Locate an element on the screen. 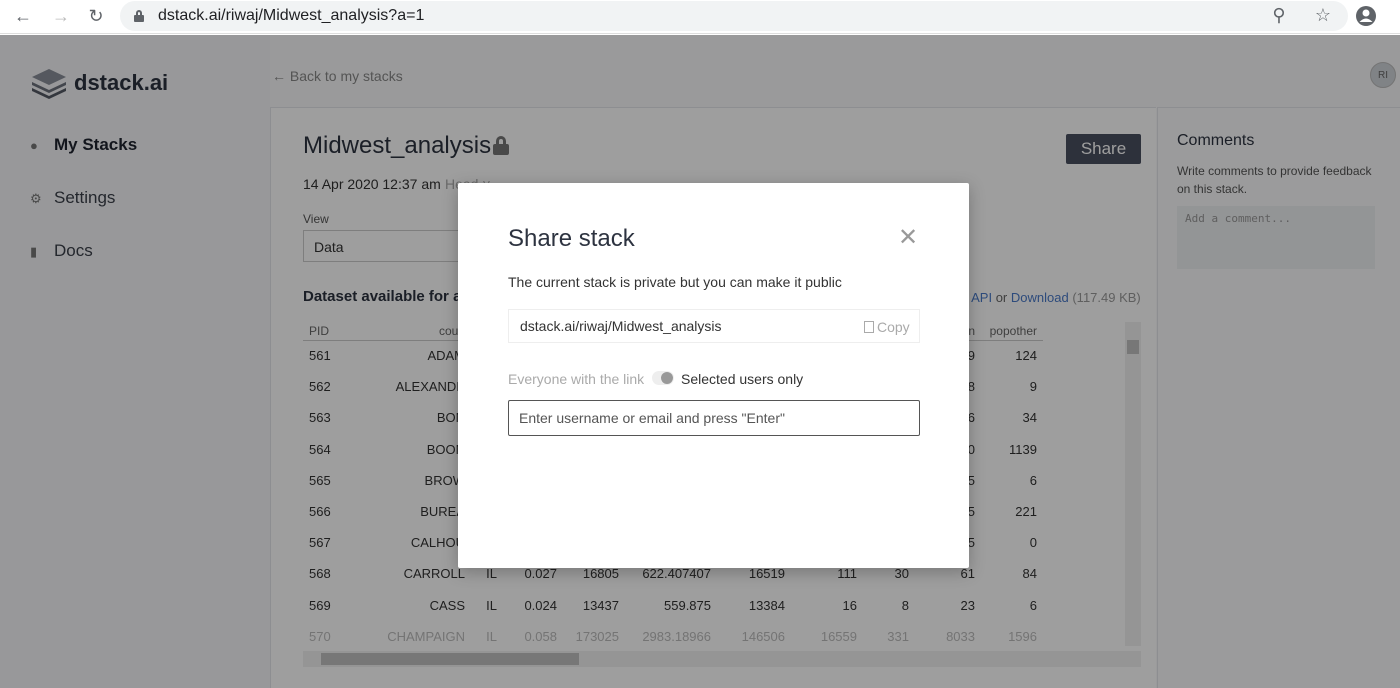  option-selected-users: Selected users only is located at coordinates (742, 379).